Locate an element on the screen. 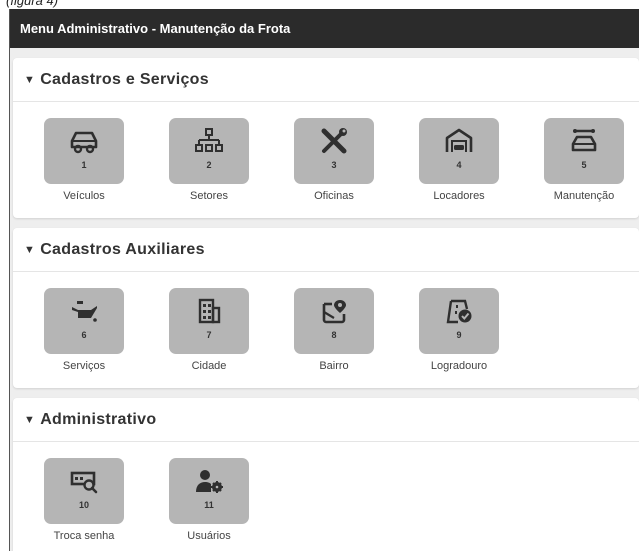 The height and width of the screenshot is (551, 639). tile-logradouro: 9 Logradouro is located at coordinates (459, 338).